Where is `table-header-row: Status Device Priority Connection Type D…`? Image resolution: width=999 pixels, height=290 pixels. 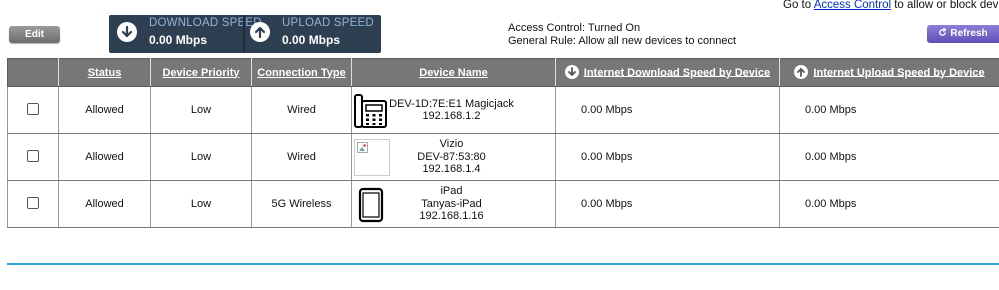
table-header-row: Status Device Priority Connection Type D… is located at coordinates (503, 72).